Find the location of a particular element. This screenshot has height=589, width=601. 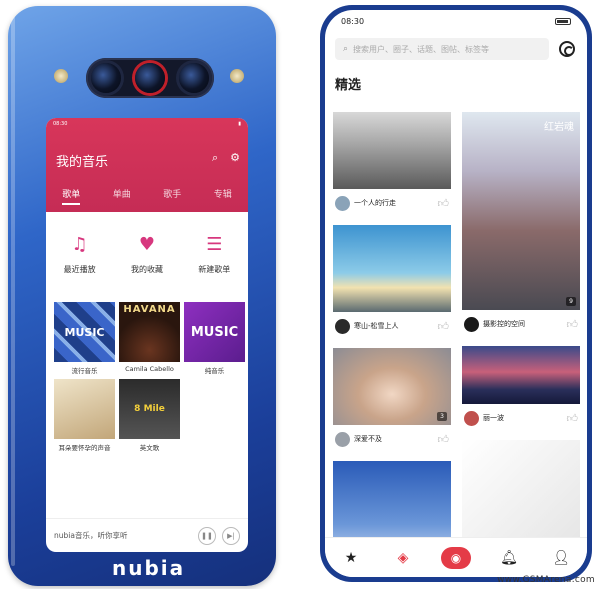

status-bar: 08:30 ▮ is located at coordinates (147, 124).